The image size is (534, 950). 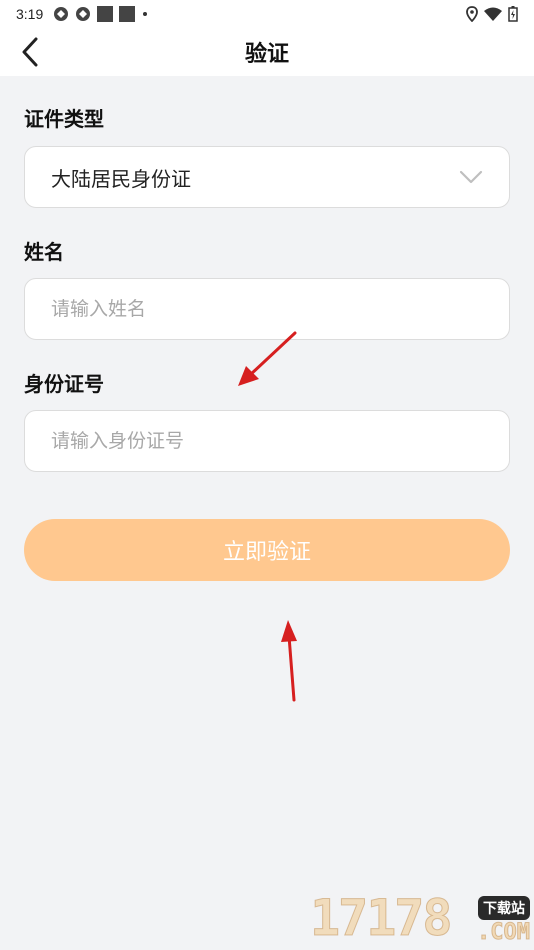 What do you see at coordinates (382, 918) in the screenshot?
I see `watermark-number: 17178` at bounding box center [382, 918].